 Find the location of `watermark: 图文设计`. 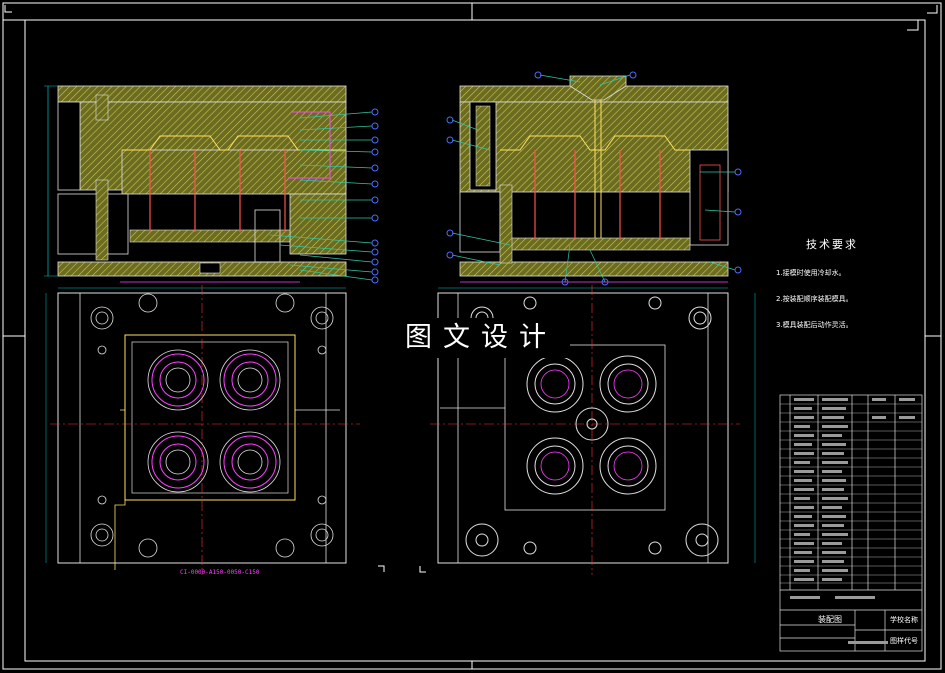

watermark: 图文设计 is located at coordinates (481, 338).